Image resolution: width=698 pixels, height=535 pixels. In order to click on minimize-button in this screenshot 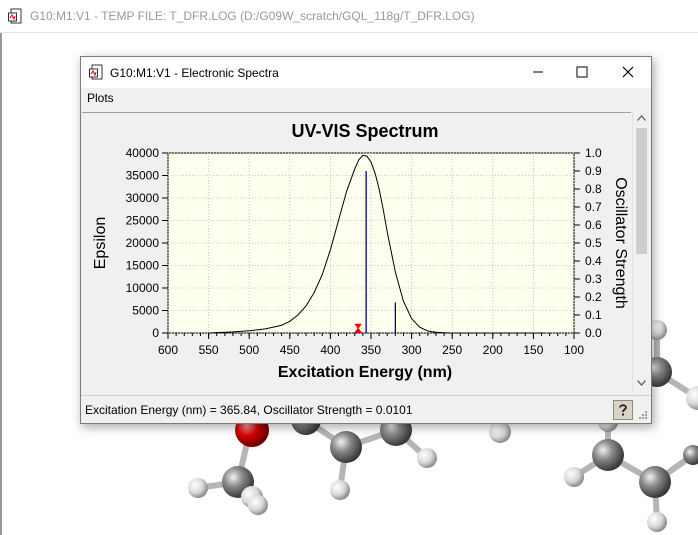, I will do `click(538, 72)`.